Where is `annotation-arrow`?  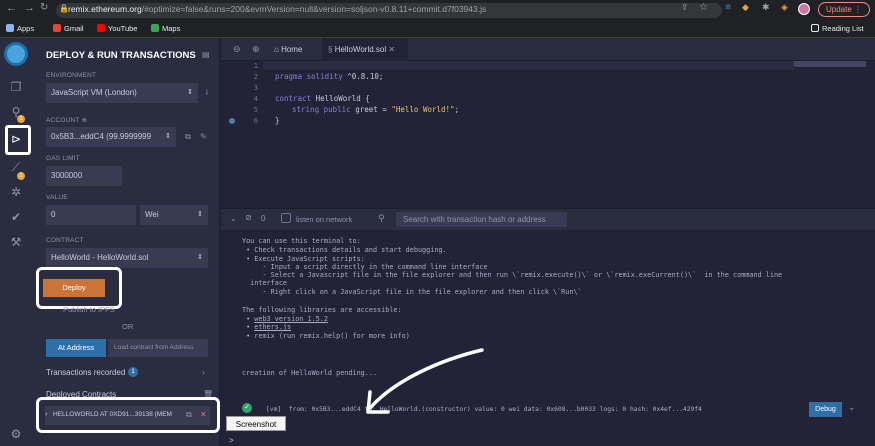 annotation-arrow is located at coordinates (425, 381).